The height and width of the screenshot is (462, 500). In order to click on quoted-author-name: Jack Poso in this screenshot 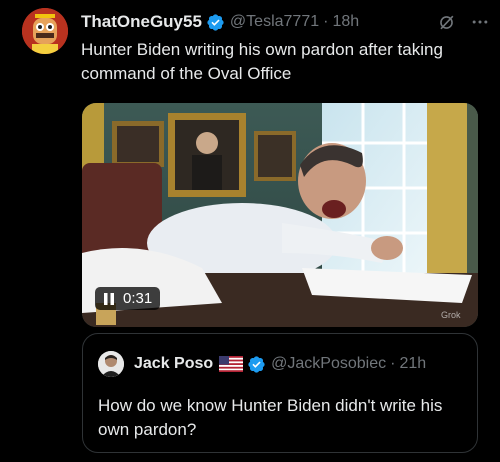, I will do `click(173, 364)`.